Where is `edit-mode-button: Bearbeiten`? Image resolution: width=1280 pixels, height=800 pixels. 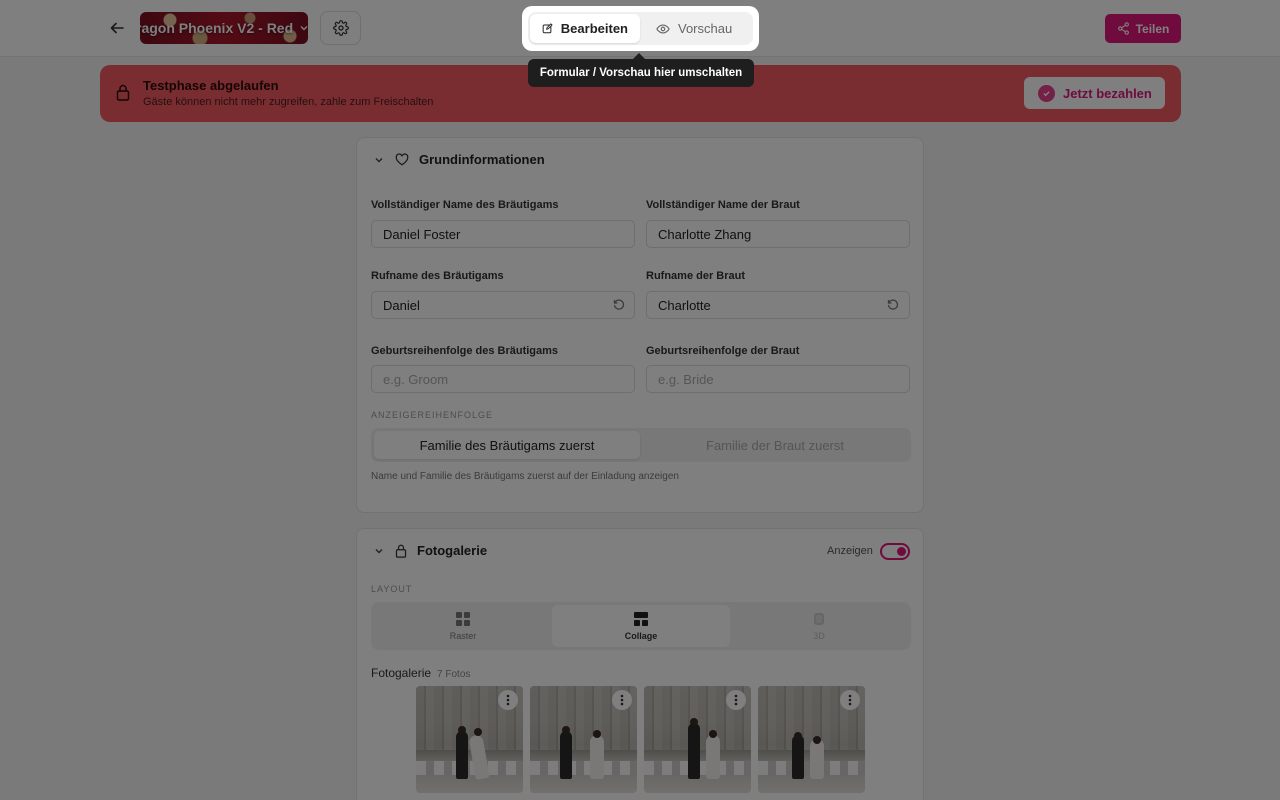 edit-mode-button: Bearbeiten is located at coordinates (585, 28).